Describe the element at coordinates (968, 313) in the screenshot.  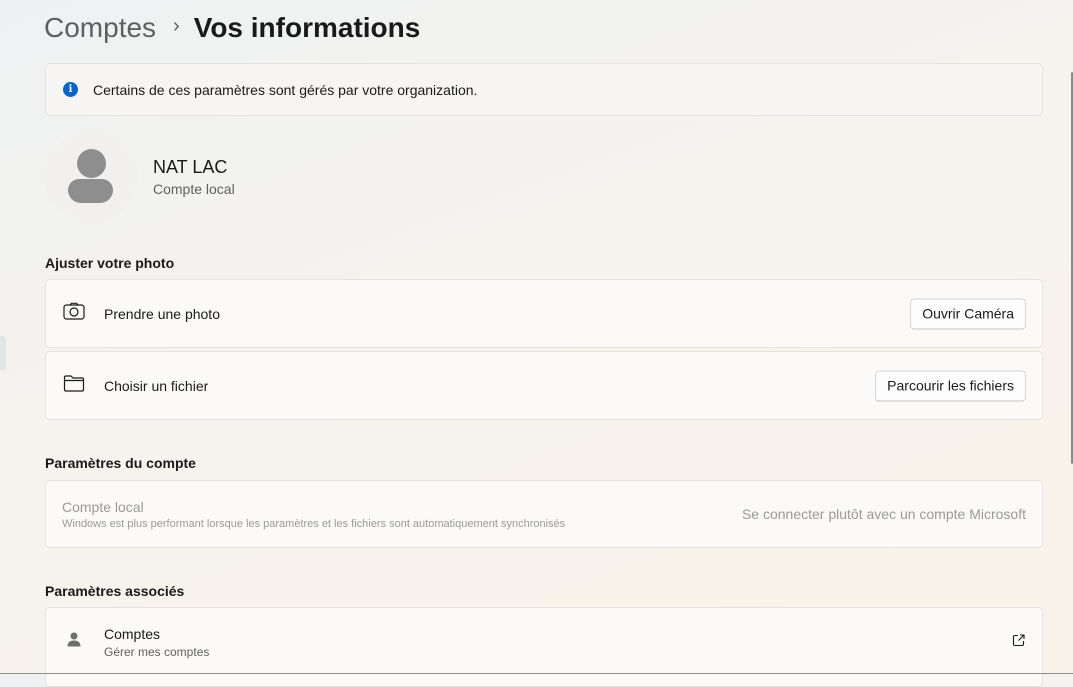
I see `open-camera-button: Ouvrir Caméra` at that location.